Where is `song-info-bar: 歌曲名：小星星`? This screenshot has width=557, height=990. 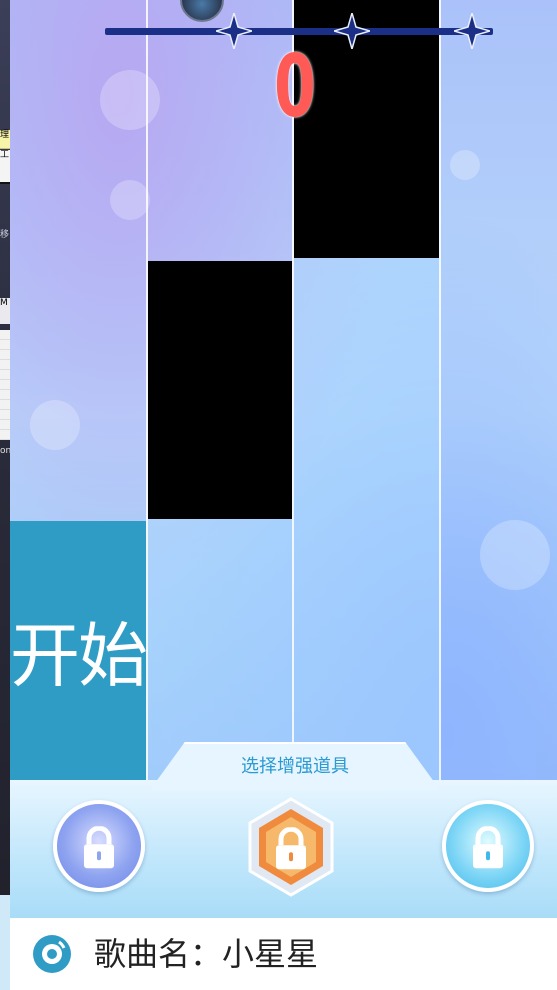 song-info-bar: 歌曲名：小星星 is located at coordinates (283, 954).